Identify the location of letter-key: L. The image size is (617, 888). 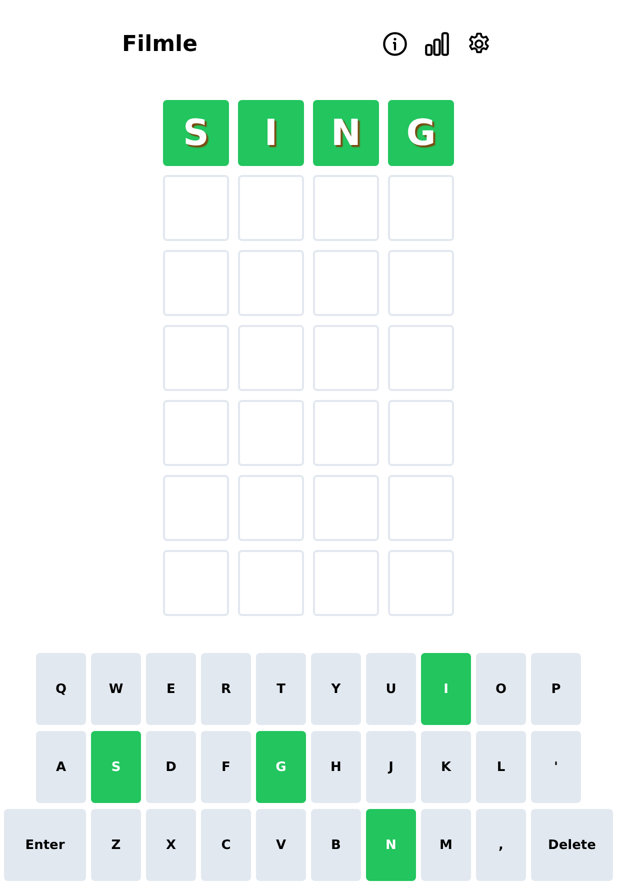
(501, 767).